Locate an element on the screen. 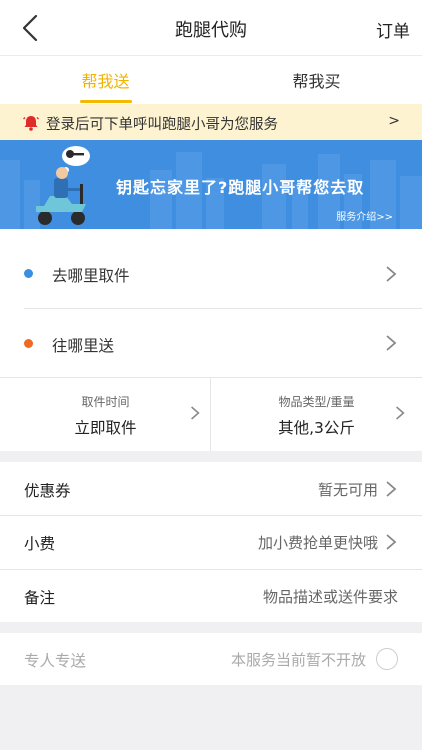  pickup-label: 去哪里取件 is located at coordinates (91, 276).